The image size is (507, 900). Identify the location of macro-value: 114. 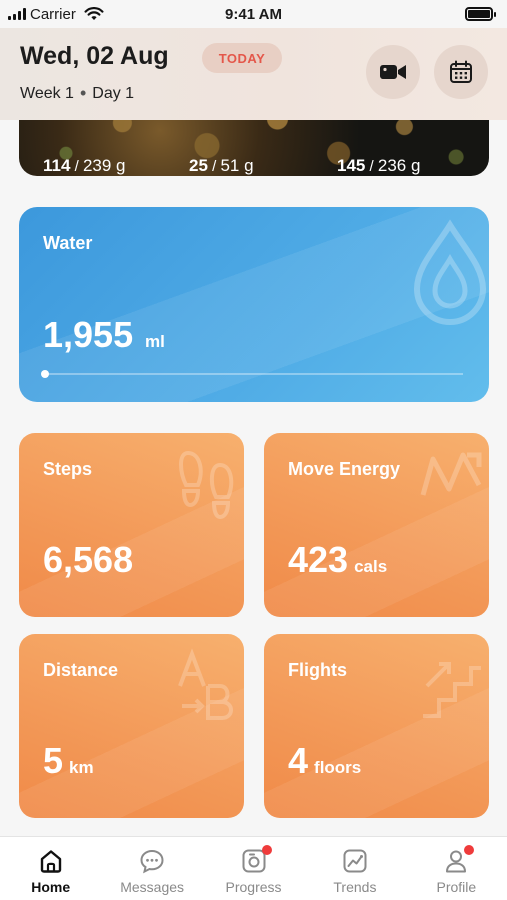
(57, 165).